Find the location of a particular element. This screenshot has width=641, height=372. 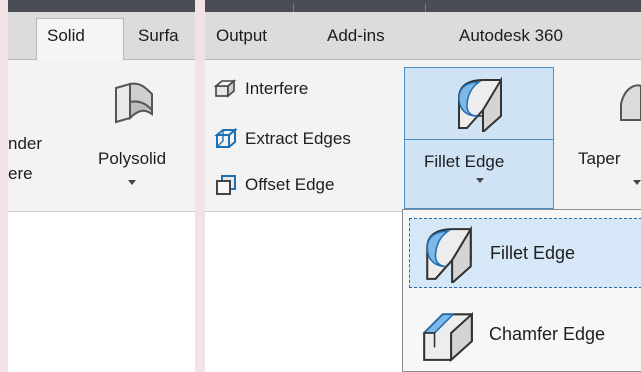

dropdown-item-label: Fillet Edge is located at coordinates (533, 253).